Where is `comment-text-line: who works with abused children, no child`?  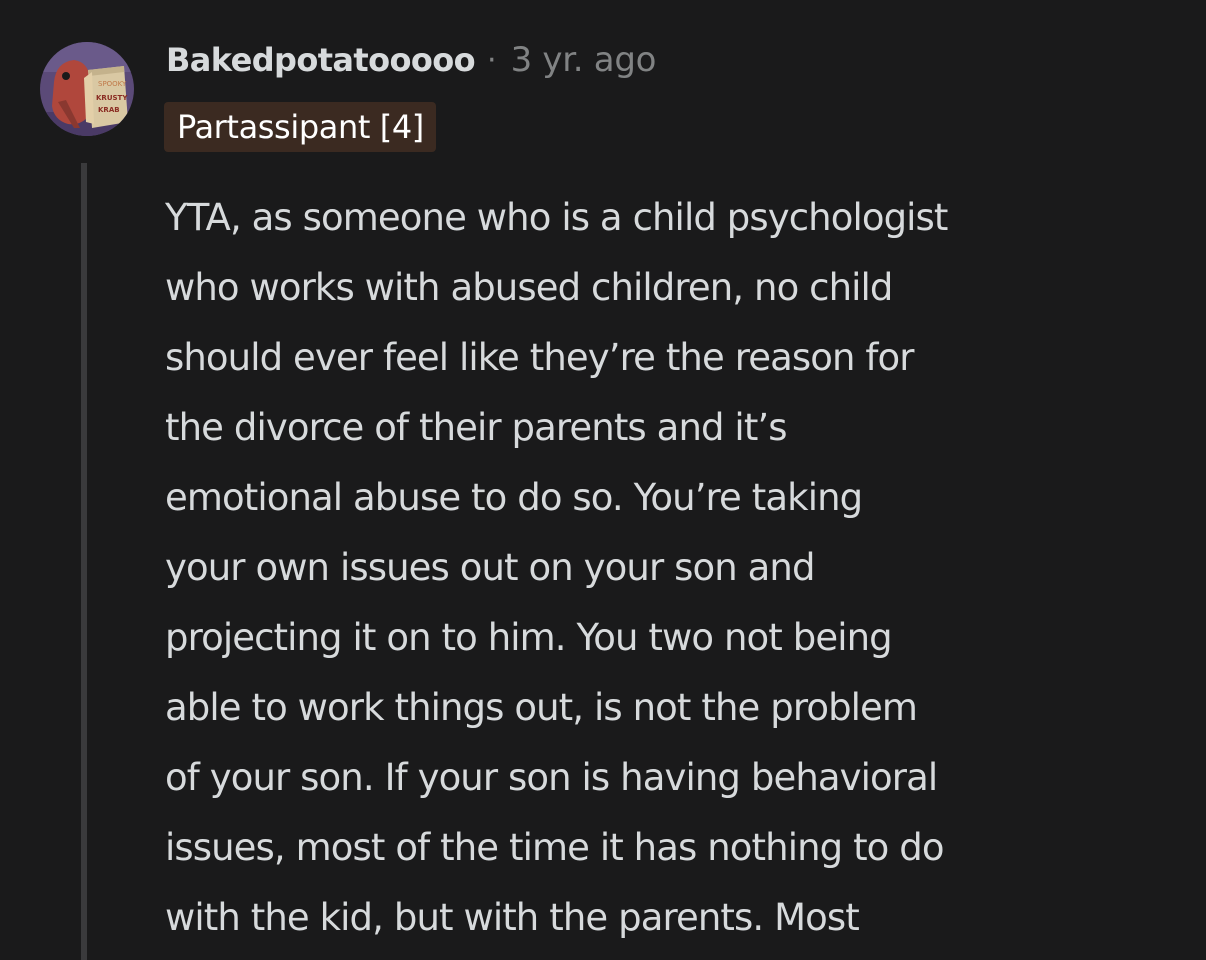
comment-text-line: who works with abused children, no child is located at coordinates (529, 287).